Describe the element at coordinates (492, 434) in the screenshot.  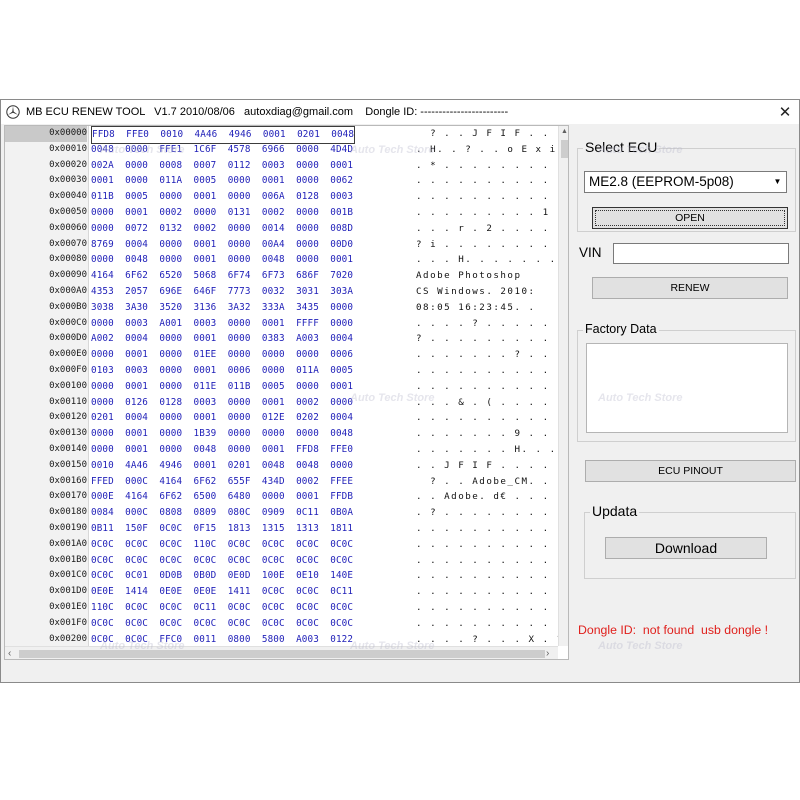
I see `hex-row-ascii: . . . . . . . 9 . . . . . . . H` at that location.